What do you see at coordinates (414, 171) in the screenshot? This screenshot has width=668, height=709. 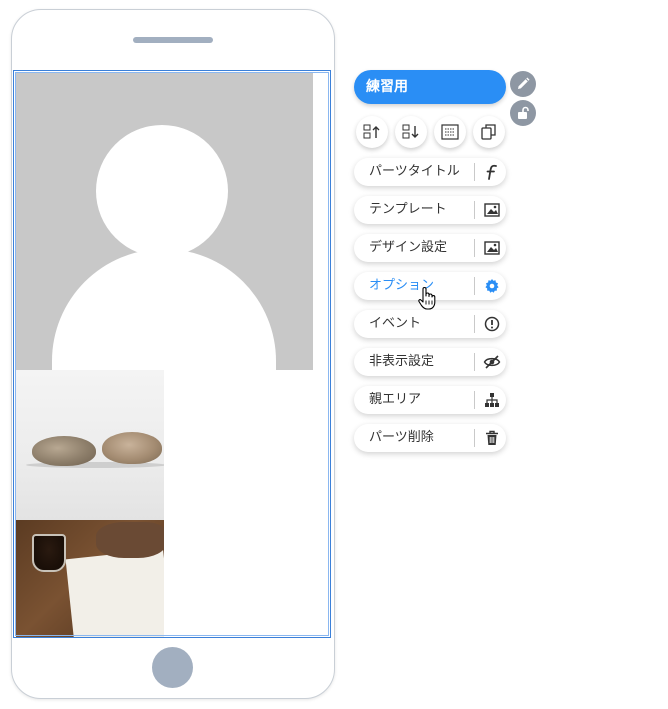 I see `menu-item-label: パーツタイトル` at bounding box center [414, 171].